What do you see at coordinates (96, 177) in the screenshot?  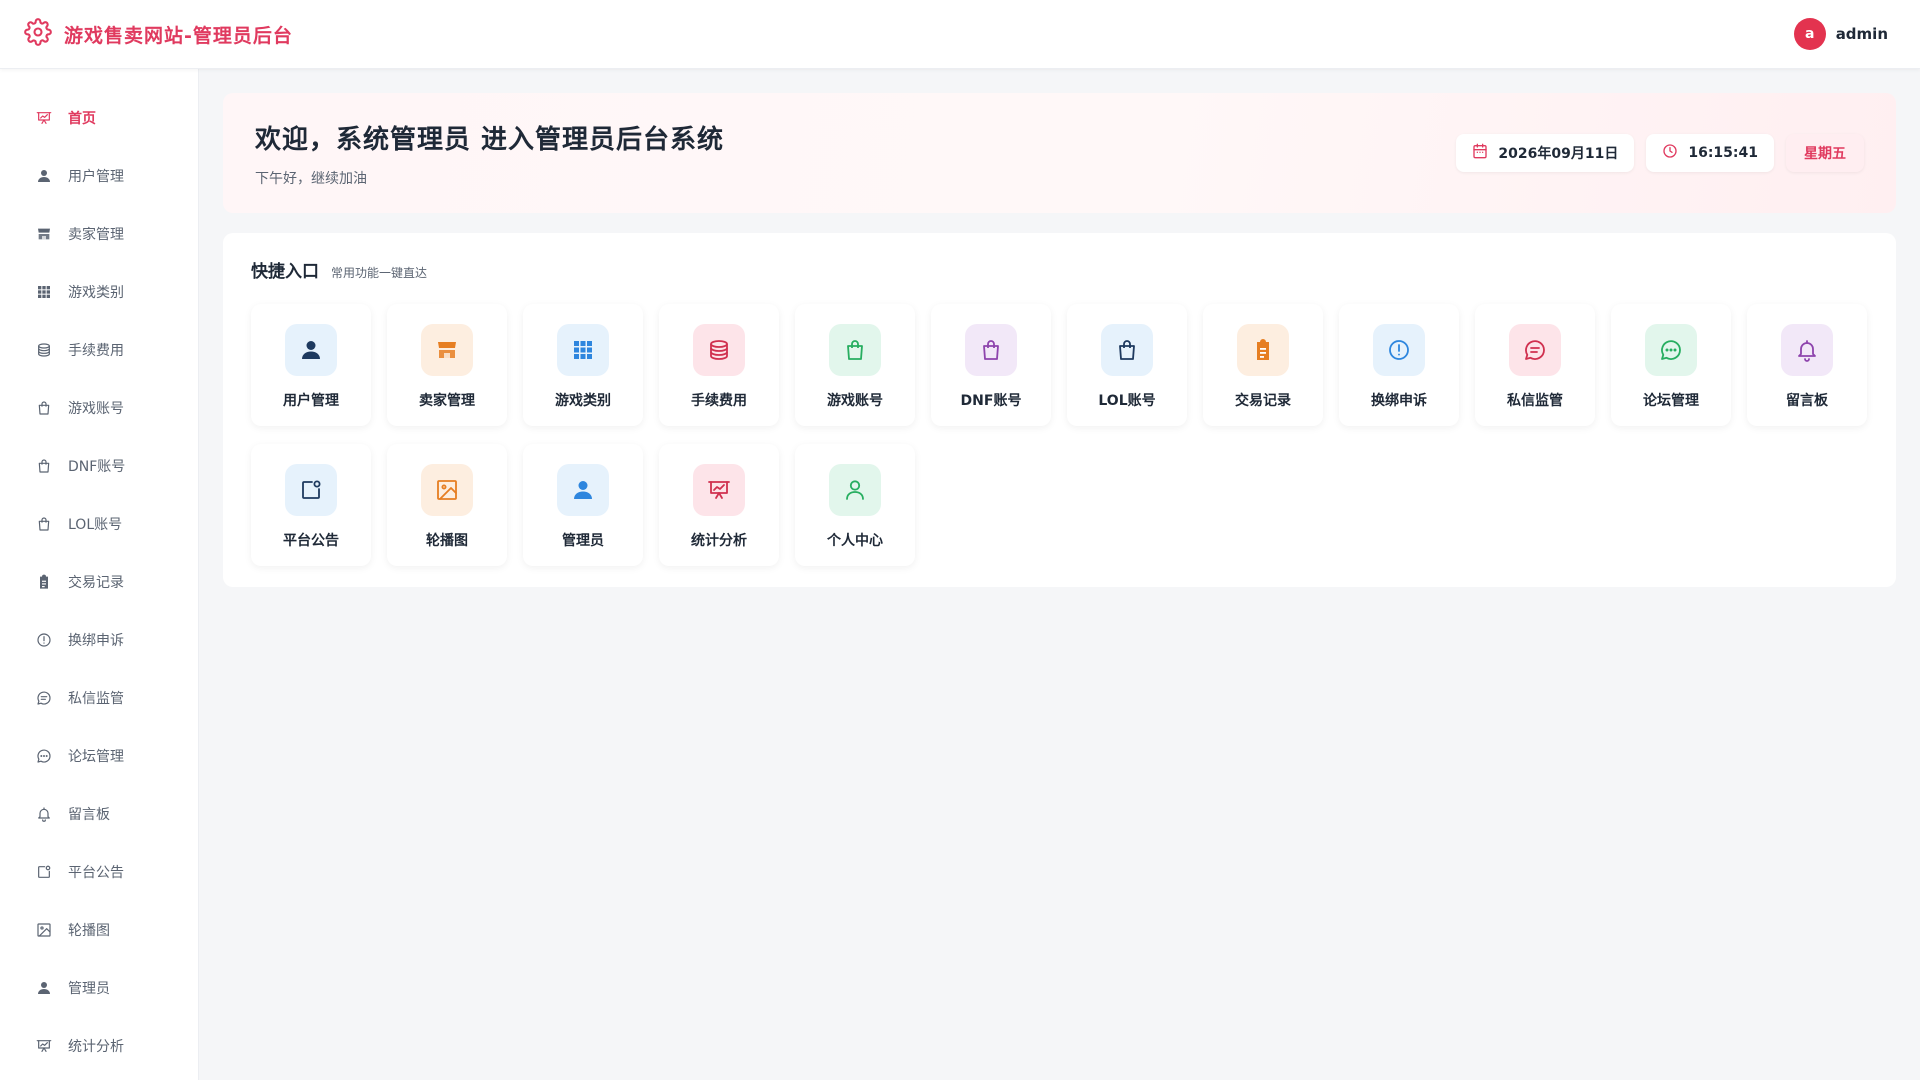 I see `sidebar-item-label: 用户管理` at bounding box center [96, 177].